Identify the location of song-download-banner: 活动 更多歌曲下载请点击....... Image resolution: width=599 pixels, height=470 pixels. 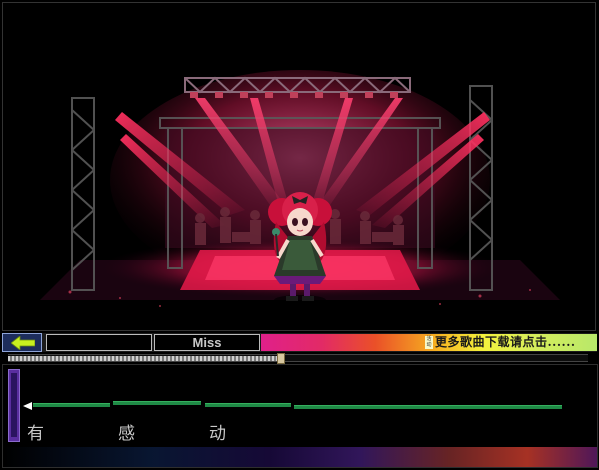
(429, 342).